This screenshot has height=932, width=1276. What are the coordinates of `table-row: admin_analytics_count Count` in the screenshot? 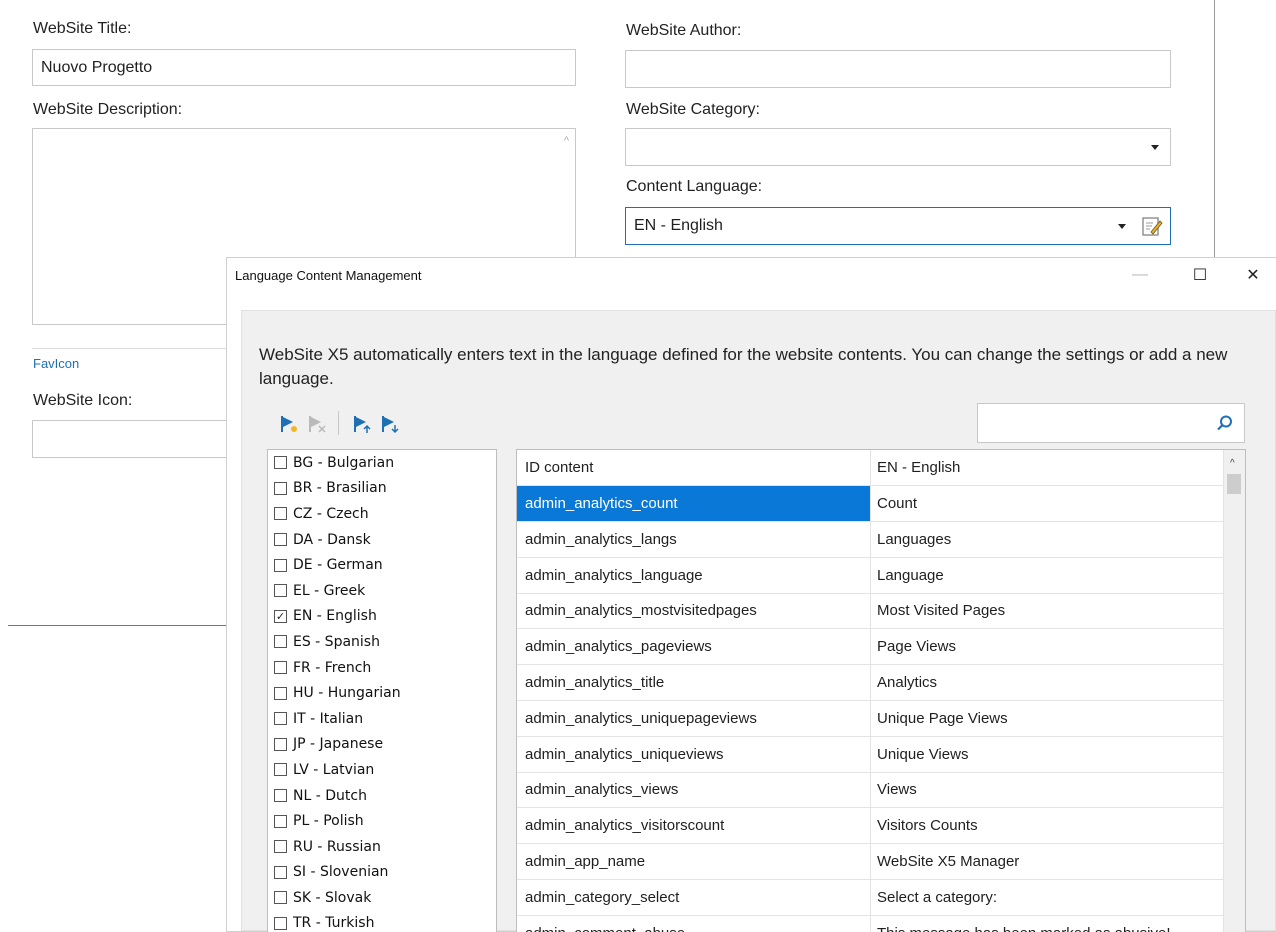 It's located at (870, 504).